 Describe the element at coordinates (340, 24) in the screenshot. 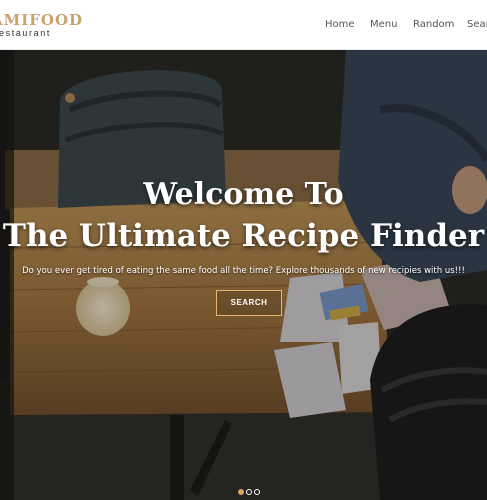

I see `nav-home-link: Home` at that location.